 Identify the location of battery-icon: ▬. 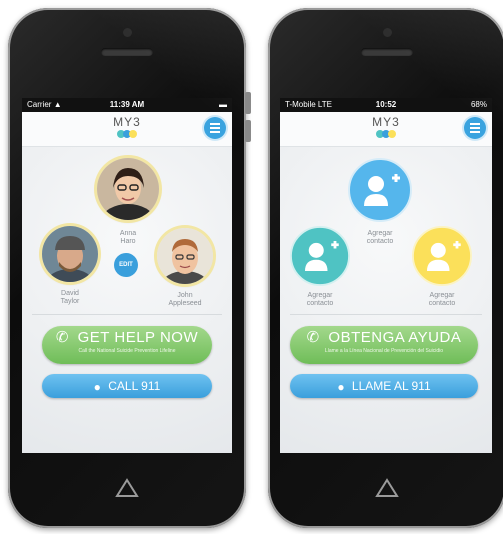
(223, 104).